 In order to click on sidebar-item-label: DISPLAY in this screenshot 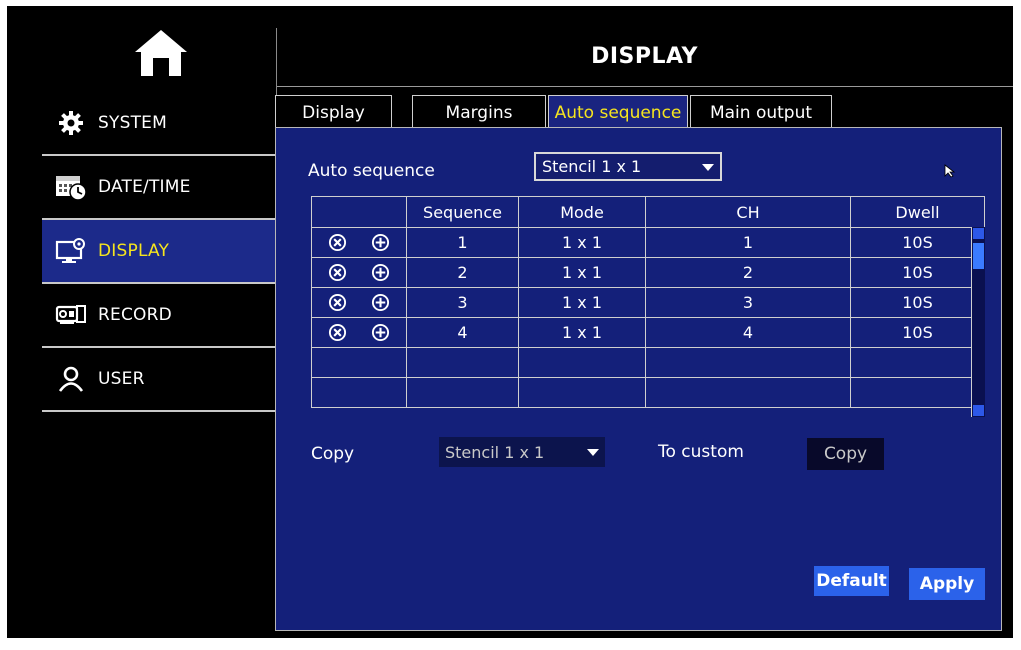, I will do `click(134, 251)`.